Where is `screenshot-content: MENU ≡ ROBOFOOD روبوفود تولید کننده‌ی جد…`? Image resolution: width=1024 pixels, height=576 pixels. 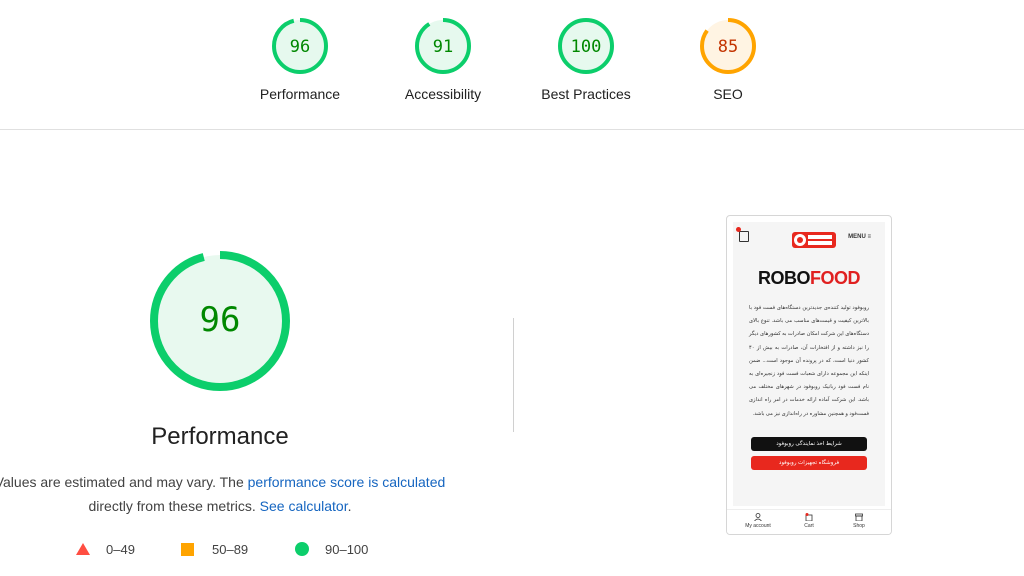
screenshot-content: MENU ≡ ROBOFOOD روبوفود تولید کننده‌ی جد… is located at coordinates (809, 364).